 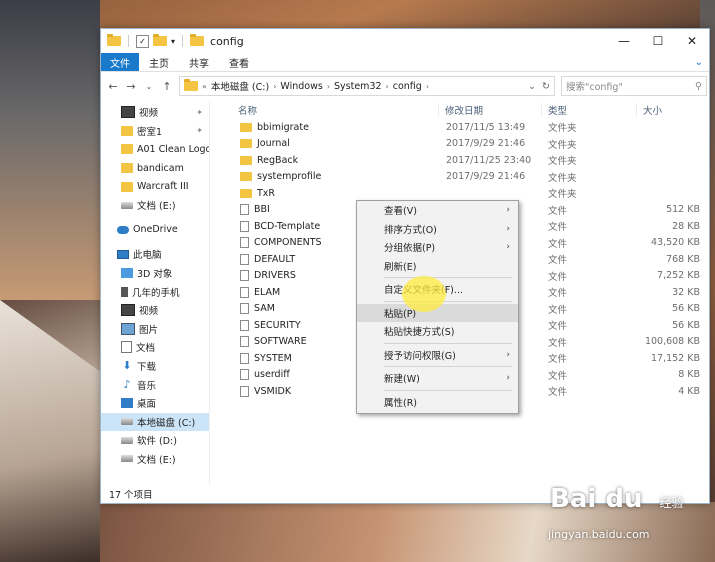 What do you see at coordinates (448, 343) in the screenshot?
I see `menu-separator` at bounding box center [448, 343].